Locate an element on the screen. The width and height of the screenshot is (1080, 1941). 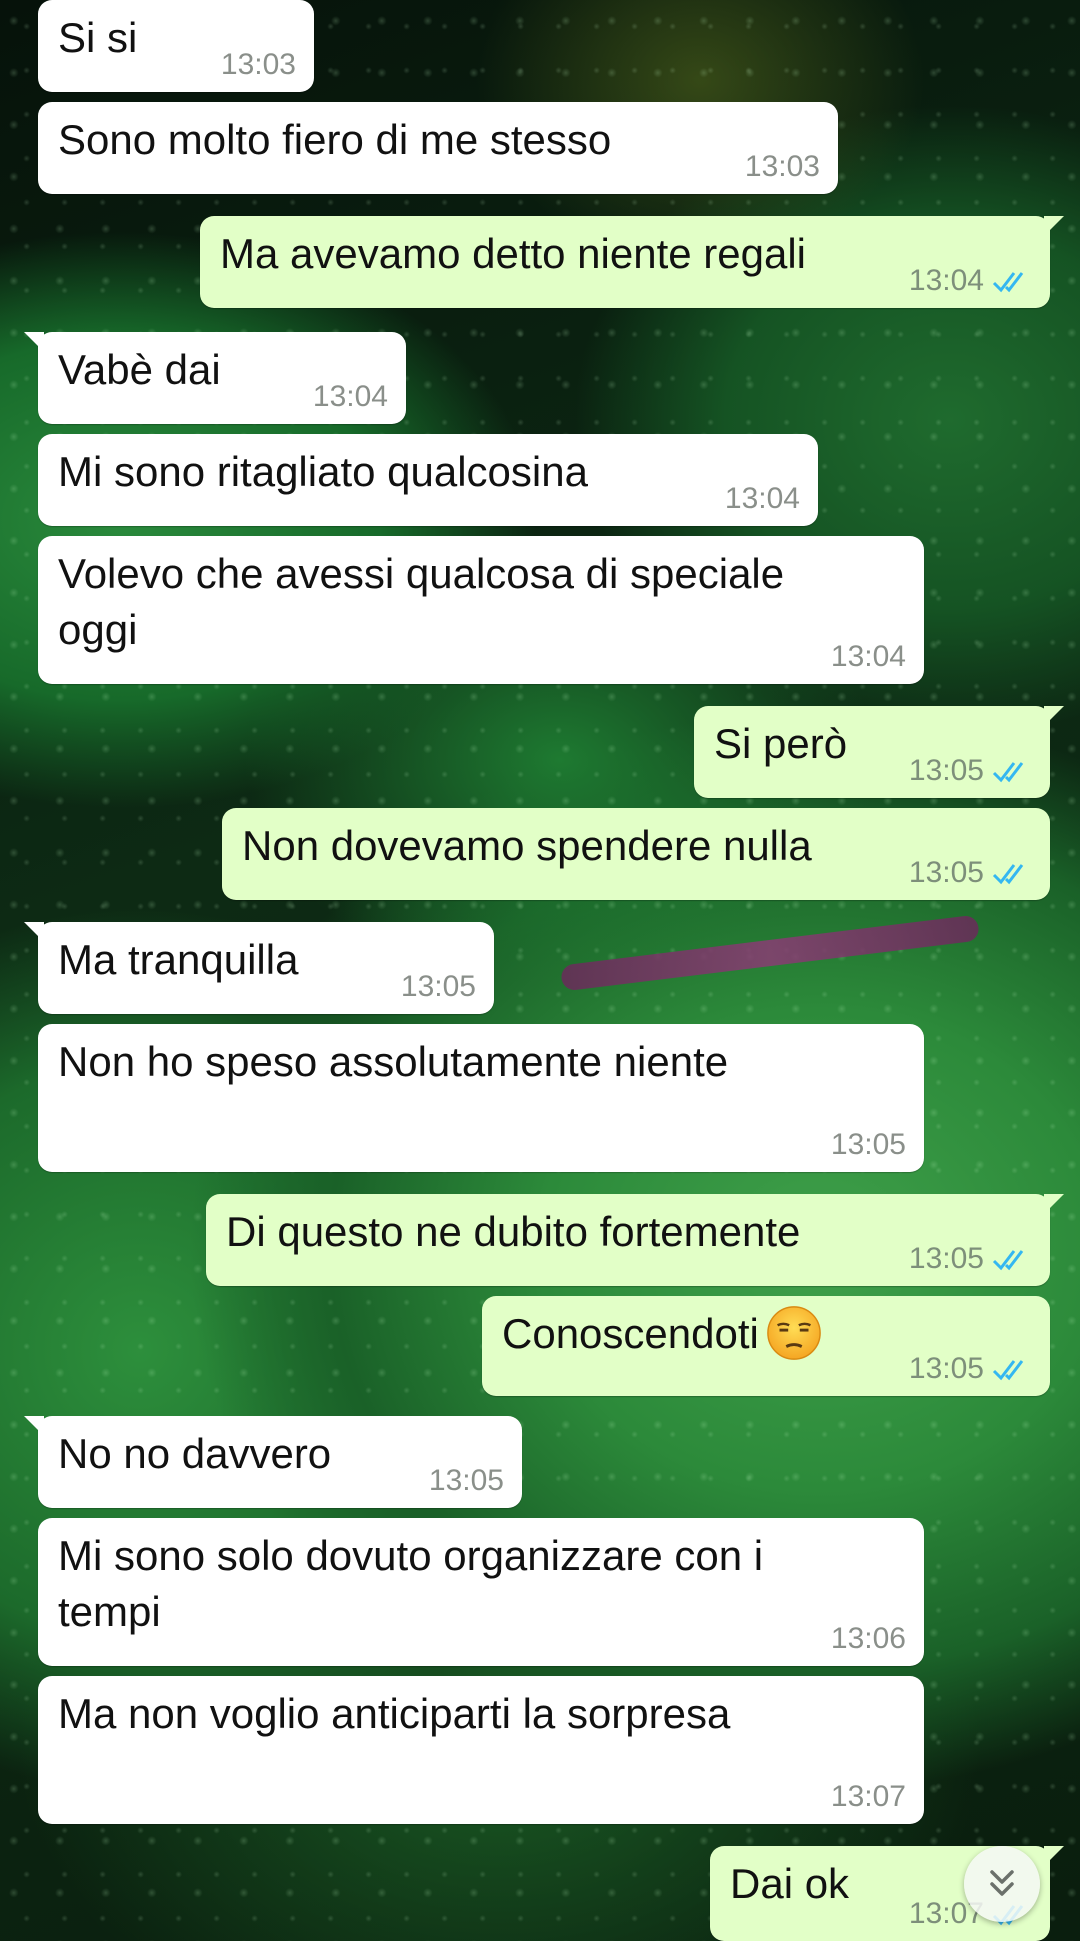
message-text: Conoscendoti is located at coordinates (630, 1333).